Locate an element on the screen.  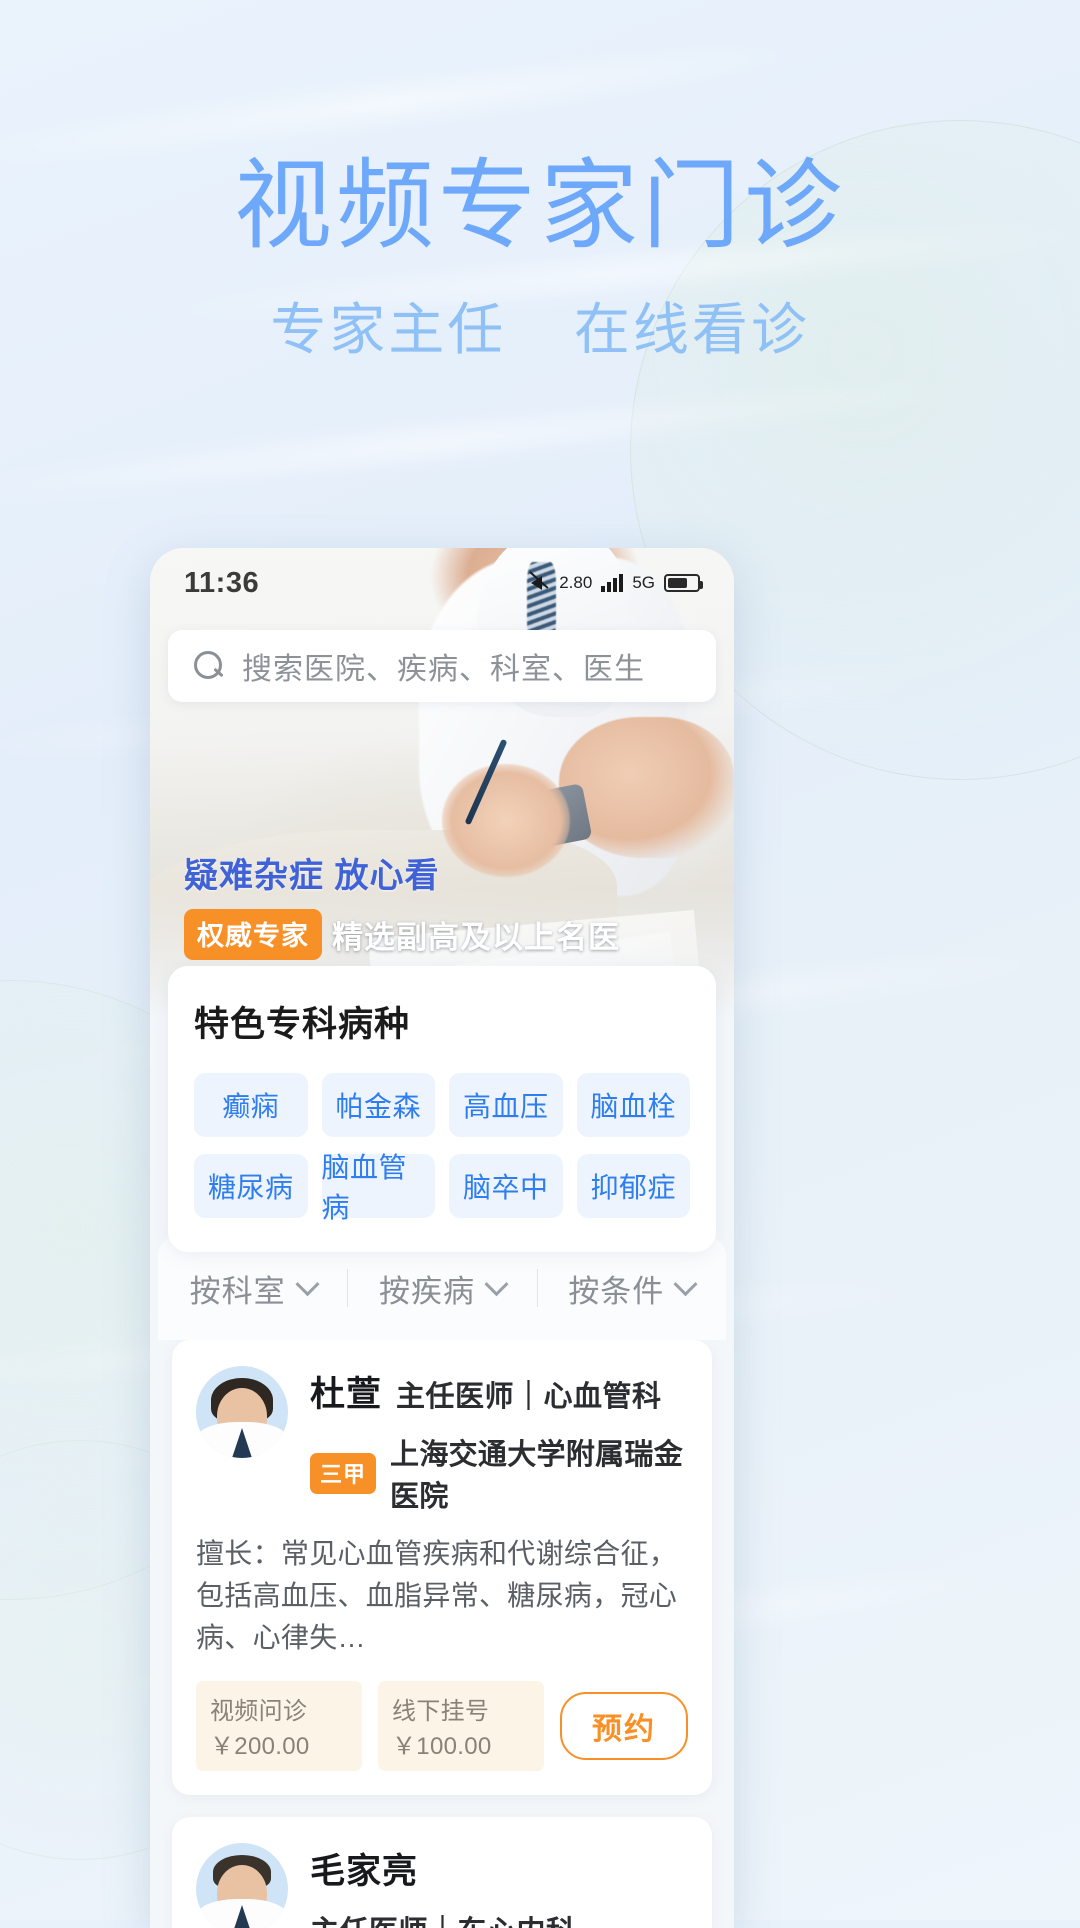
specialty-chip: 脑卒中 is located at coordinates (506, 1186).